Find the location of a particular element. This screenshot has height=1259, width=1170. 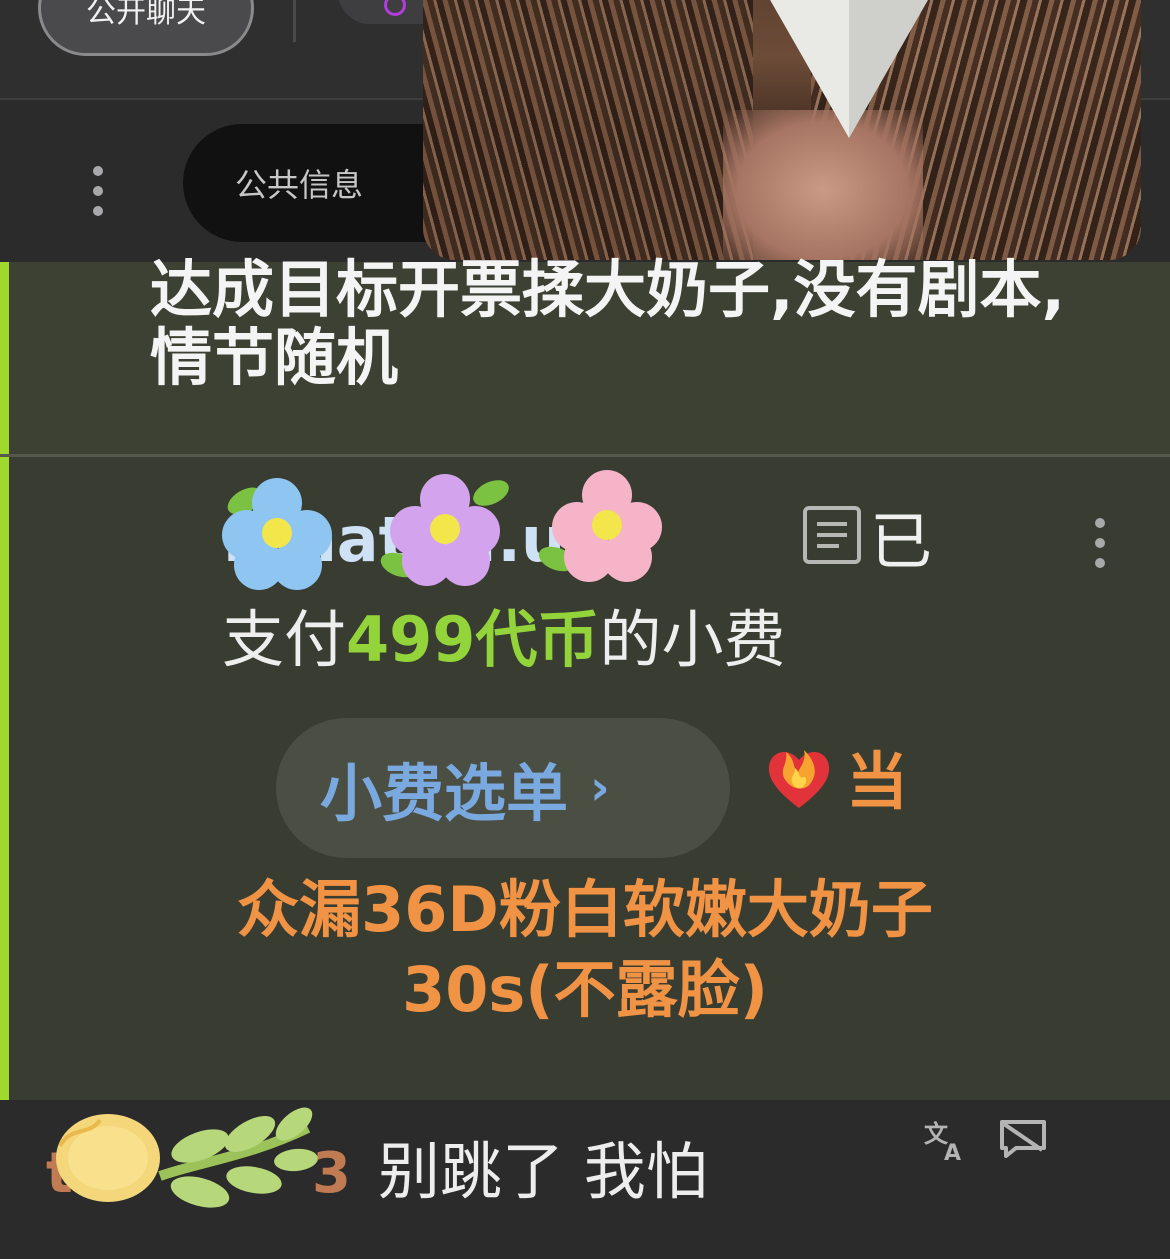

tip-paid-line: 支付499代币的小费 is located at coordinates (503, 640).